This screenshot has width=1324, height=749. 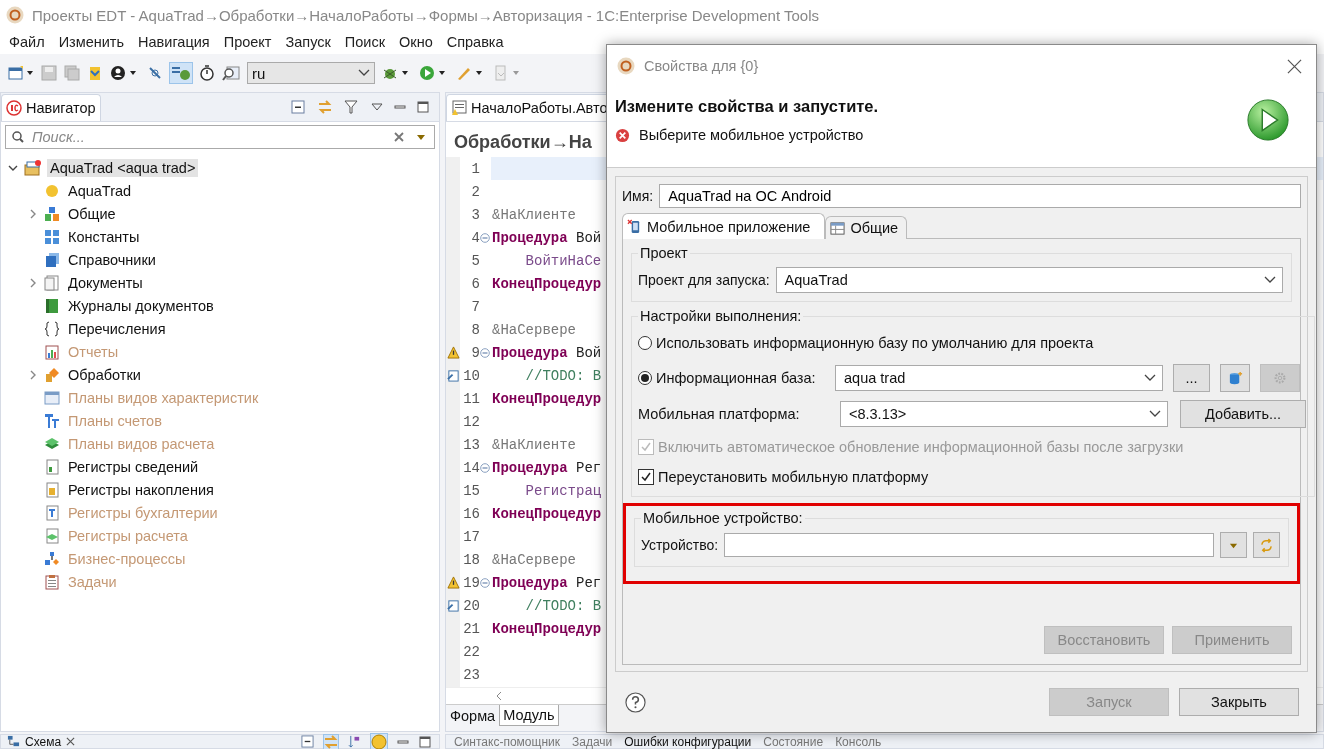 I want to click on outline-icon, so click(x=13, y=741).